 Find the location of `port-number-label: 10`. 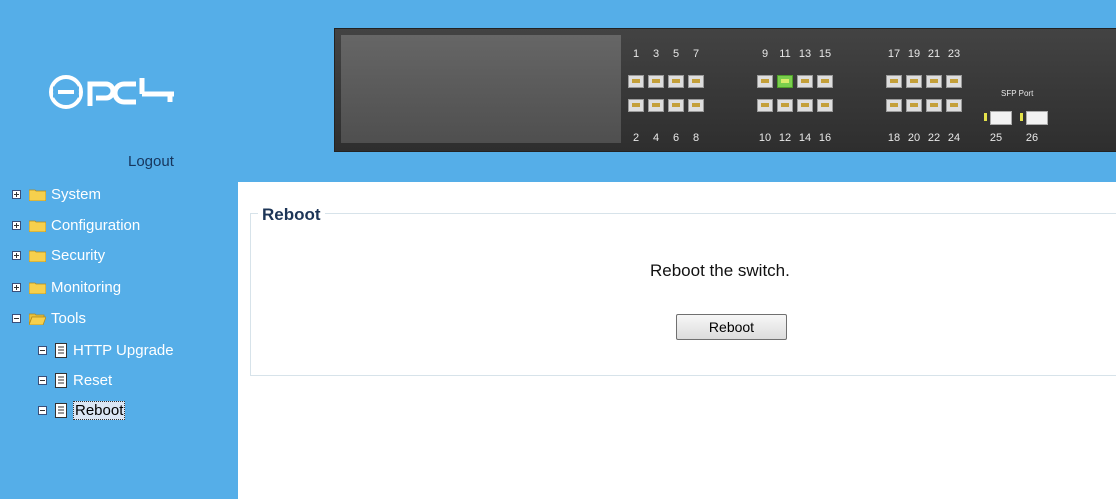

port-number-label: 10 is located at coordinates (765, 138).